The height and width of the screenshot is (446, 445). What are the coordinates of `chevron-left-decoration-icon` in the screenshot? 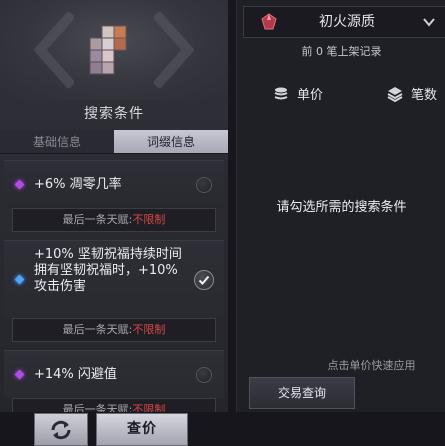 It's located at (54, 50).